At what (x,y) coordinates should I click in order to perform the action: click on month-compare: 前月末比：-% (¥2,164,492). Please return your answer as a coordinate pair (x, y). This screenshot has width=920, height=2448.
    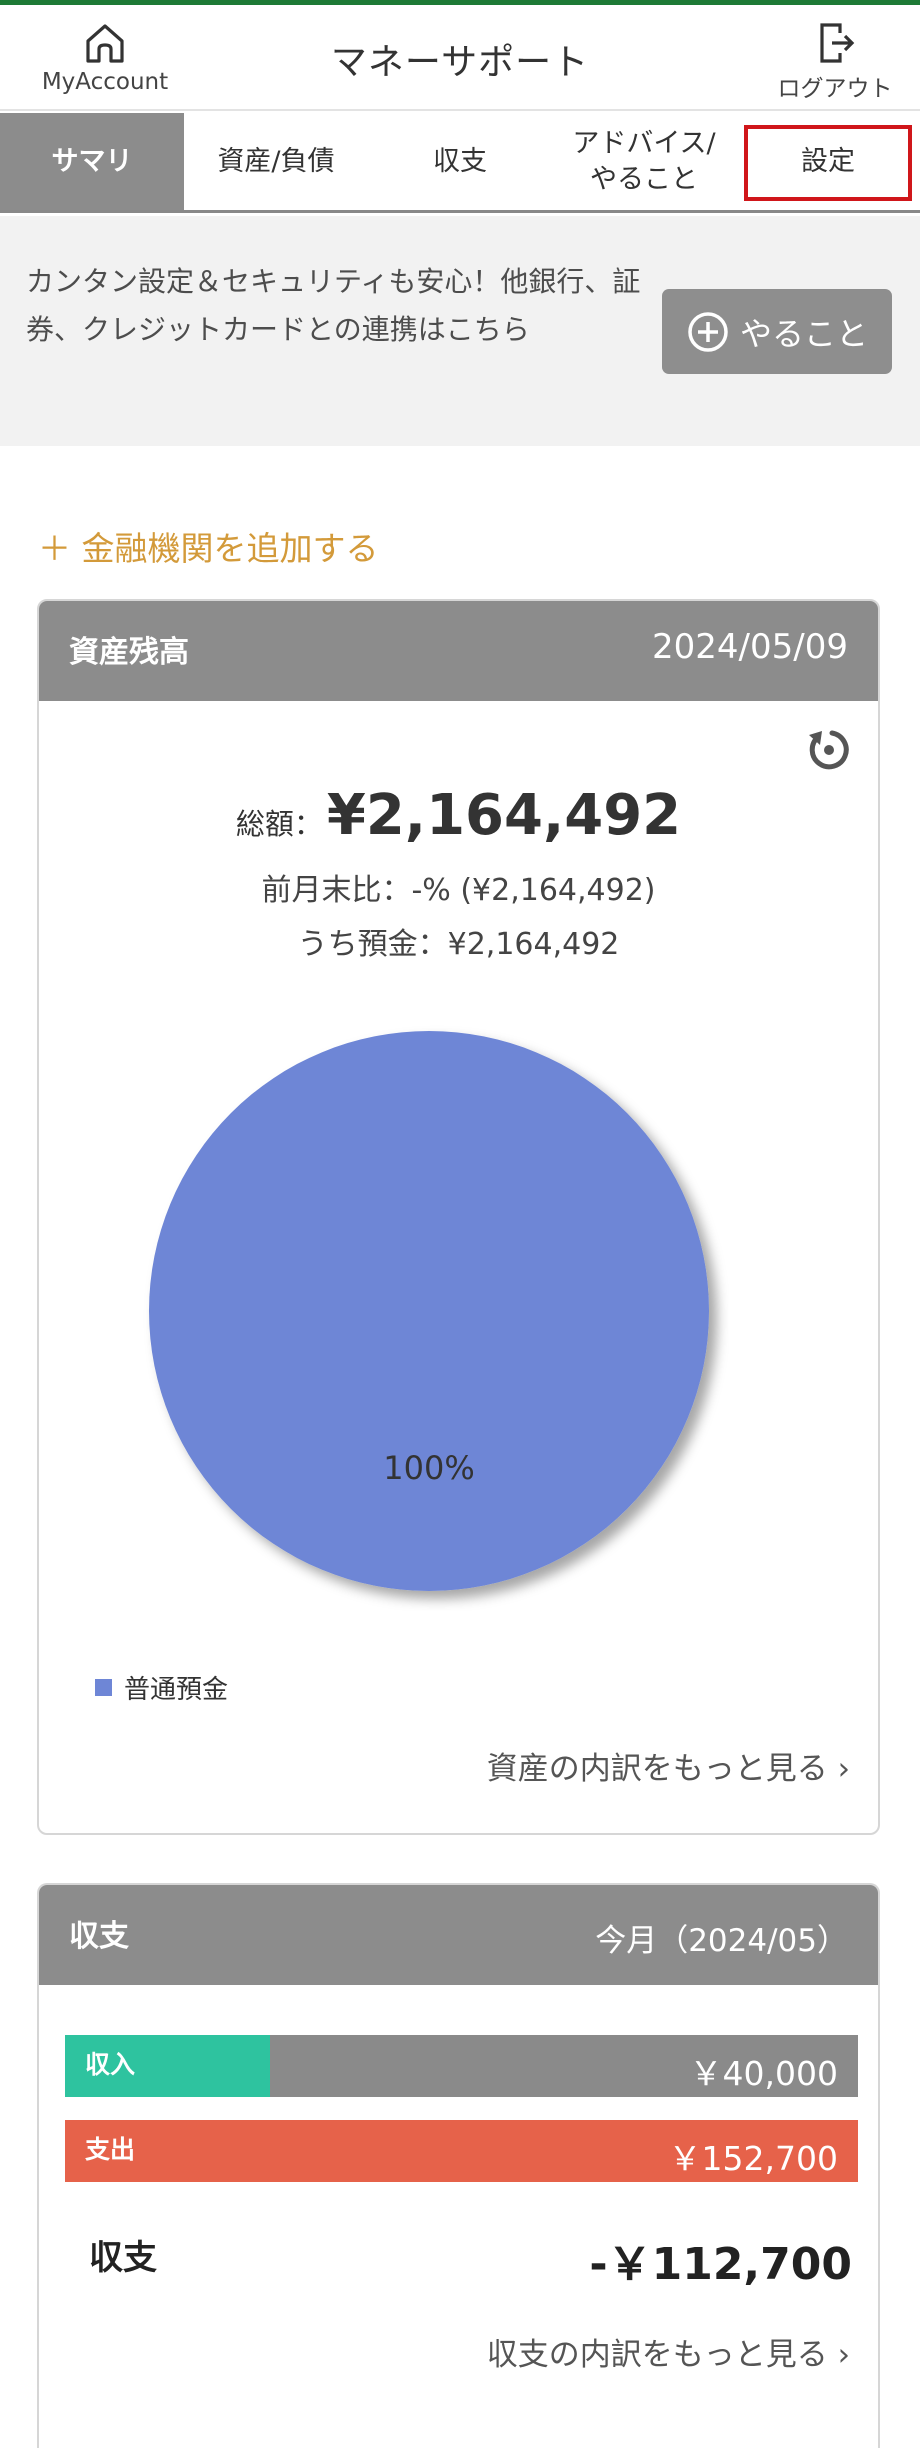
    Looking at the image, I should click on (458, 890).